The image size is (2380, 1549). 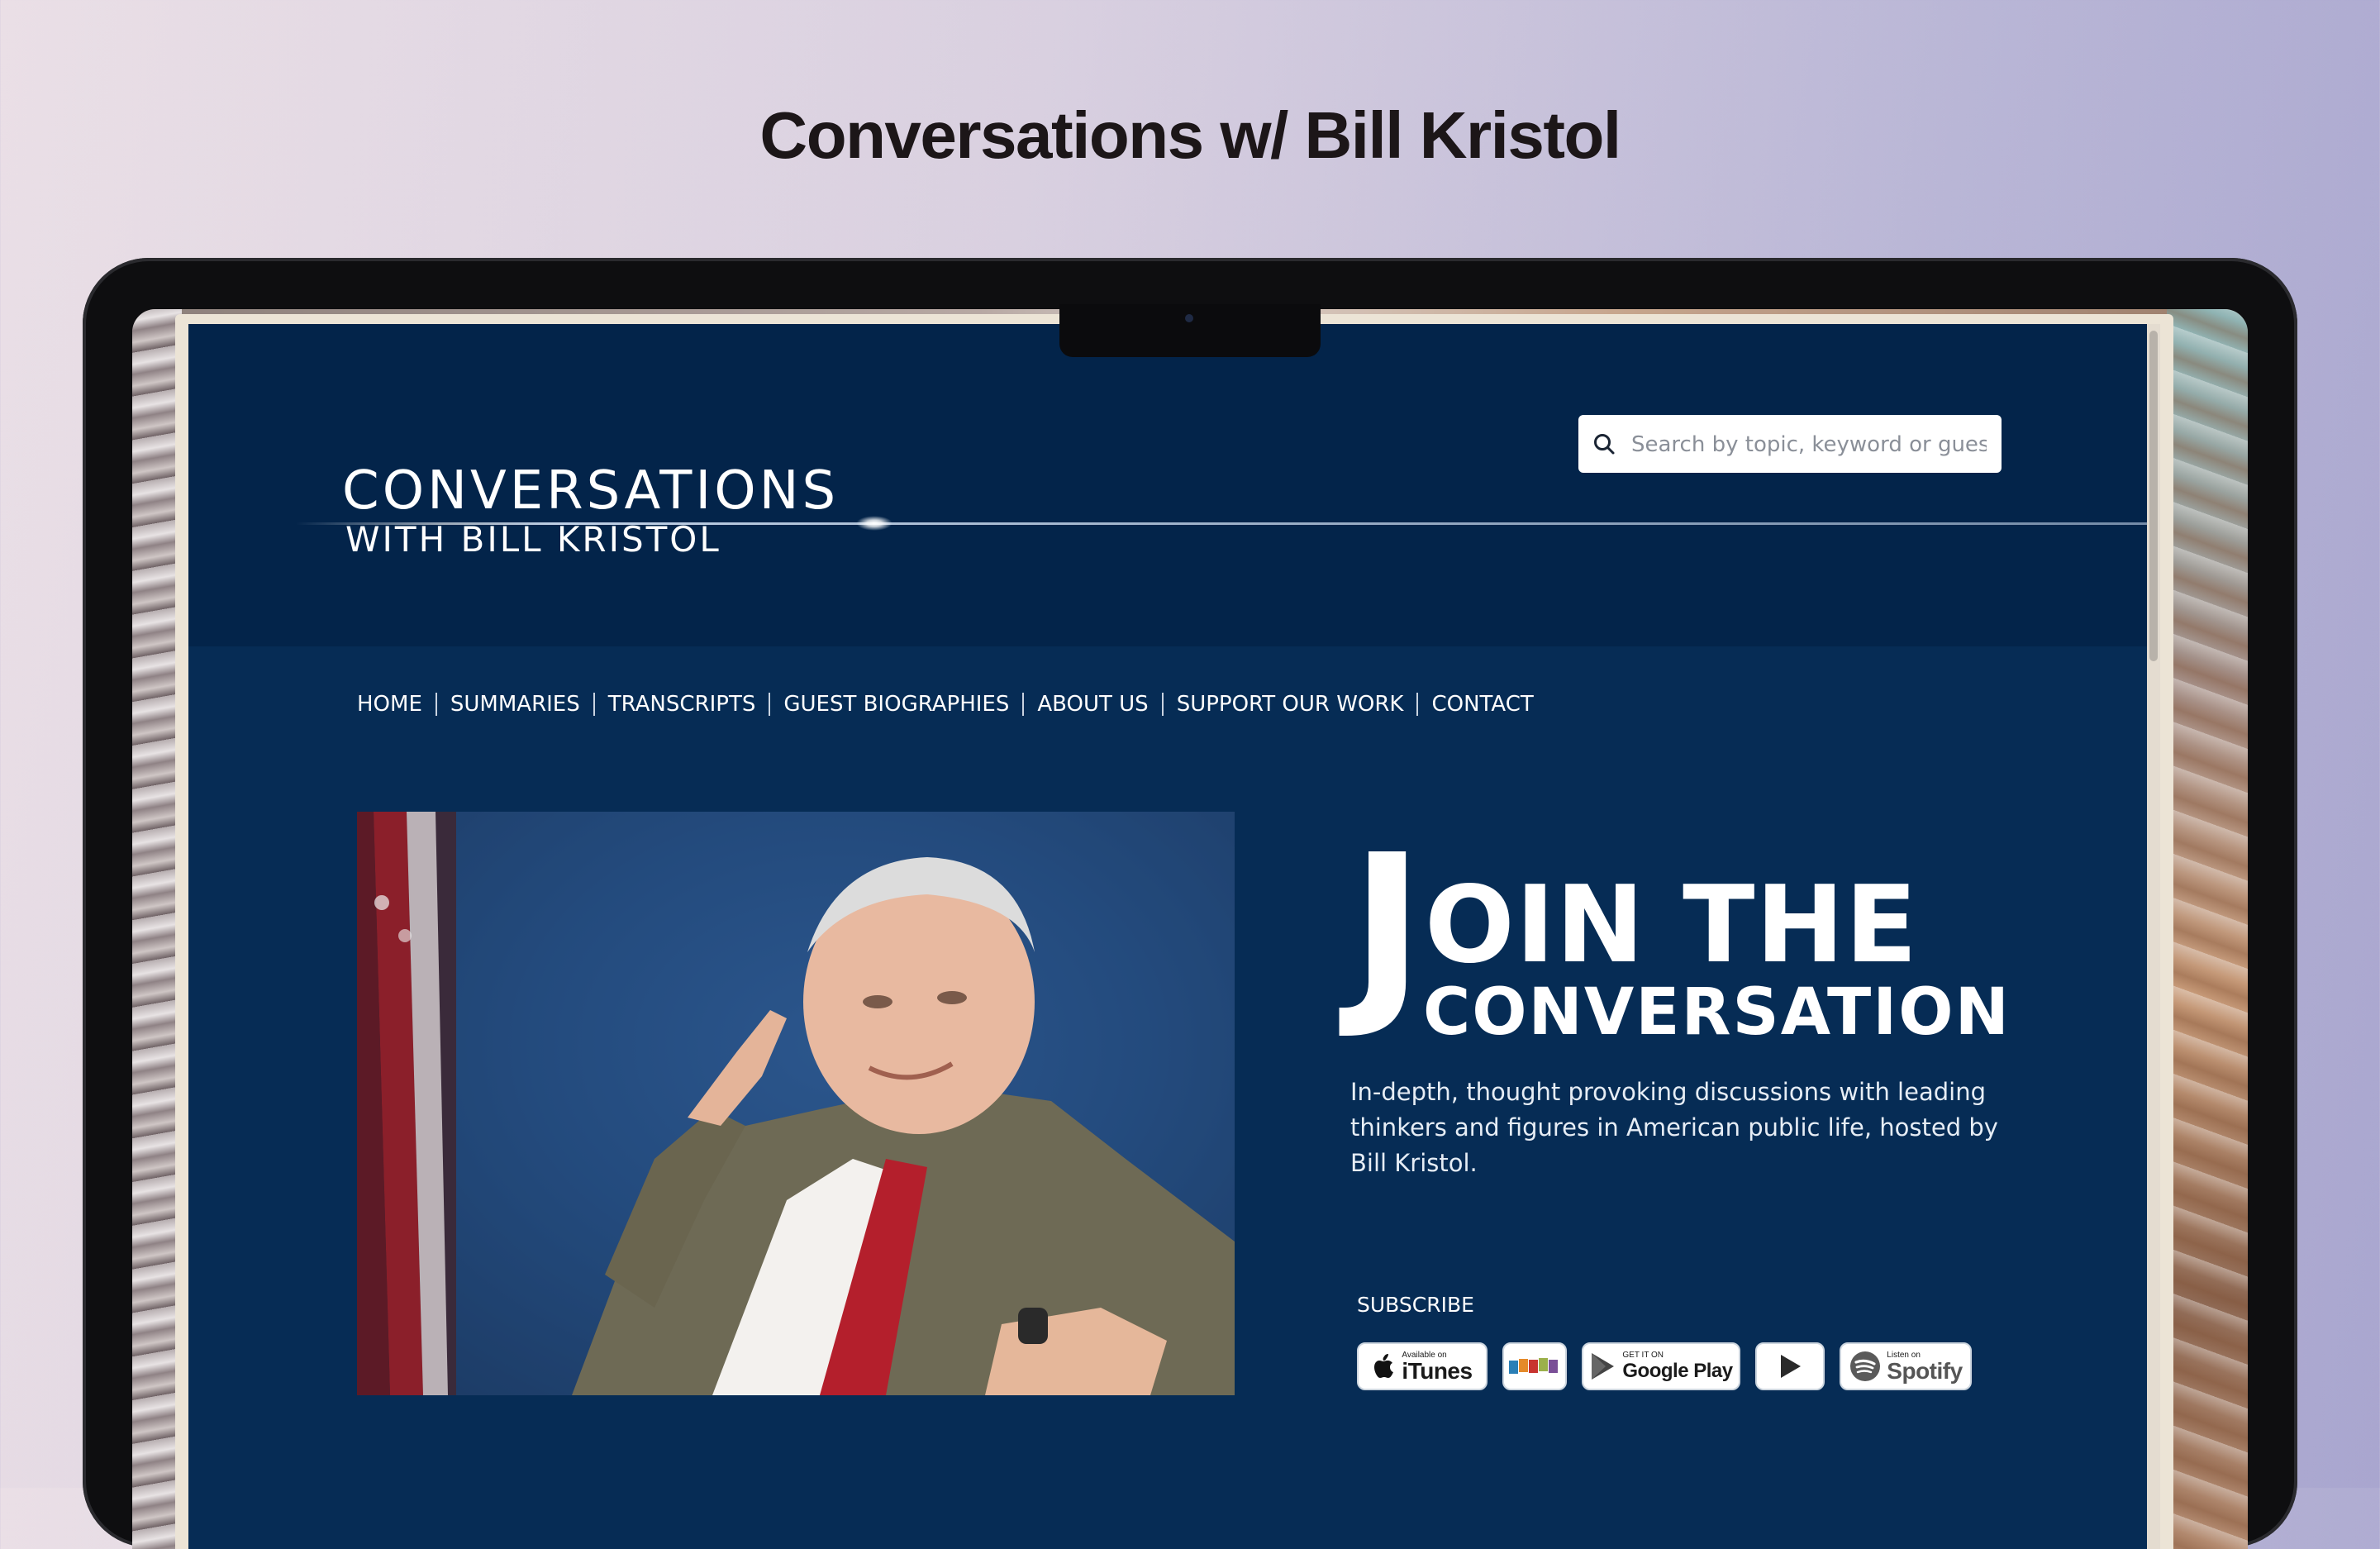 I want to click on search-input, so click(x=1809, y=444).